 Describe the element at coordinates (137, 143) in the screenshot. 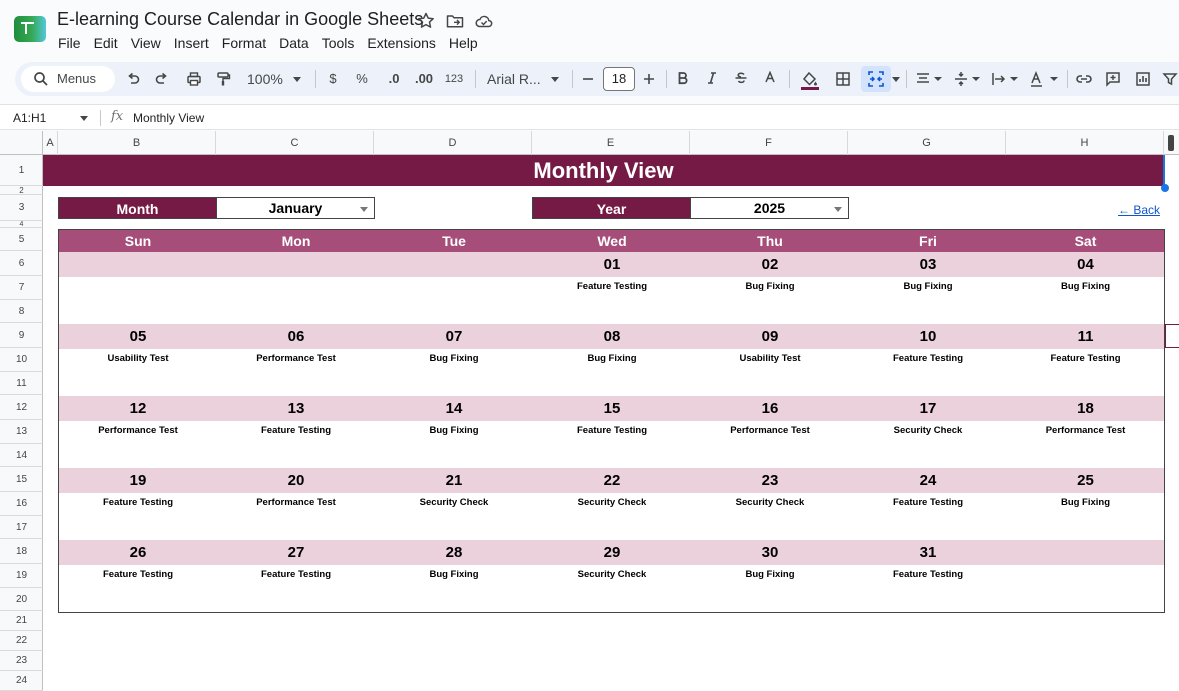

I see `column-header-b: B` at that location.